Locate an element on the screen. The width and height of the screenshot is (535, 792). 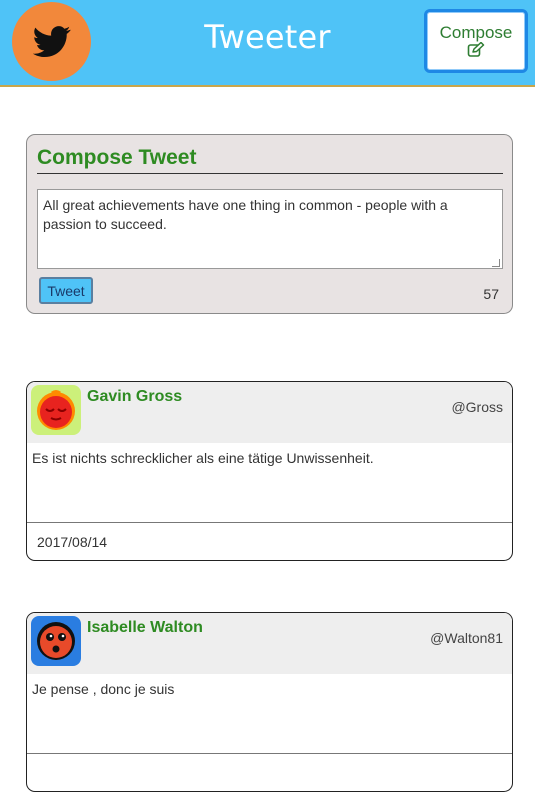
author-handle: @Gross is located at coordinates (477, 407).